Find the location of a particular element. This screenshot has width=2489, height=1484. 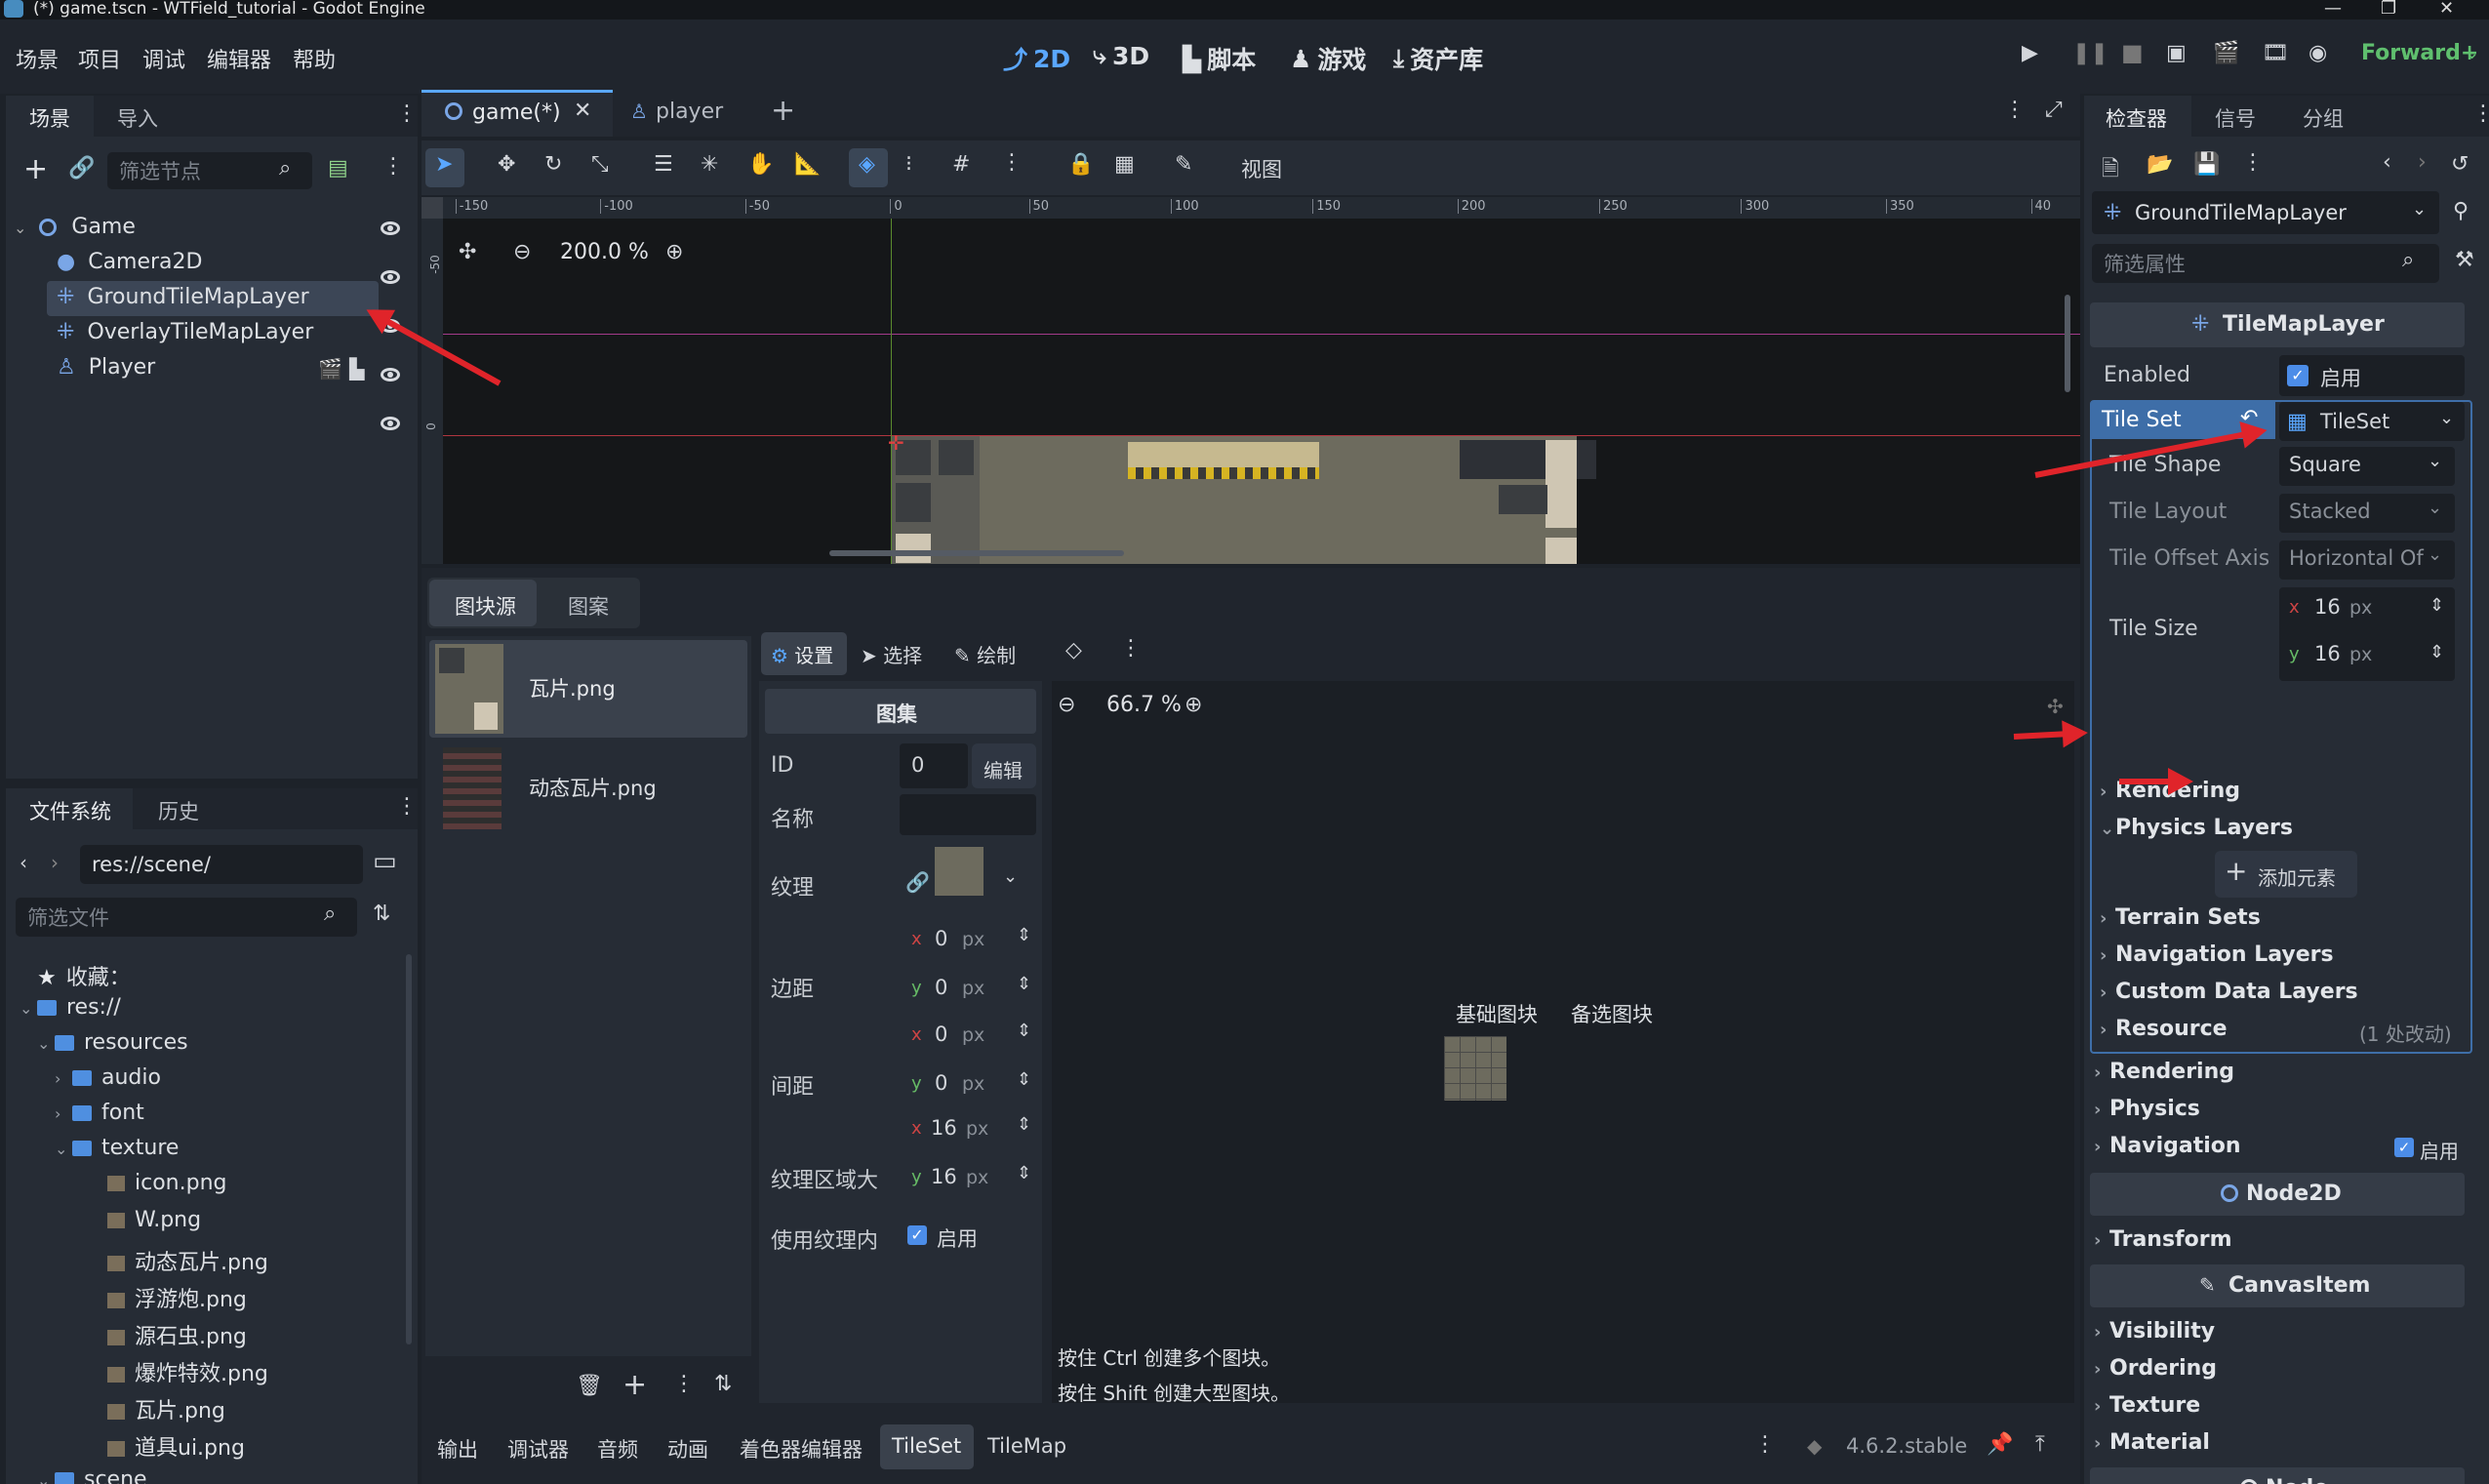

tile-size-x: 16 is located at coordinates (2327, 607).